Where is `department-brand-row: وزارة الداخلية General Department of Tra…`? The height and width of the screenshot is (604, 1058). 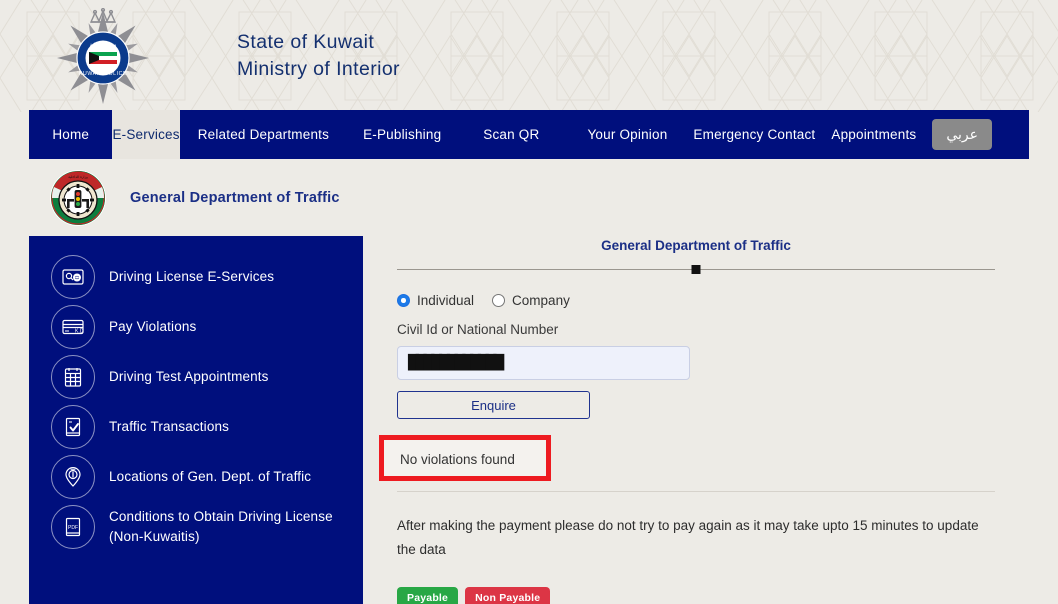 department-brand-row: وزارة الداخلية General Department of Tra… is located at coordinates (529, 197).